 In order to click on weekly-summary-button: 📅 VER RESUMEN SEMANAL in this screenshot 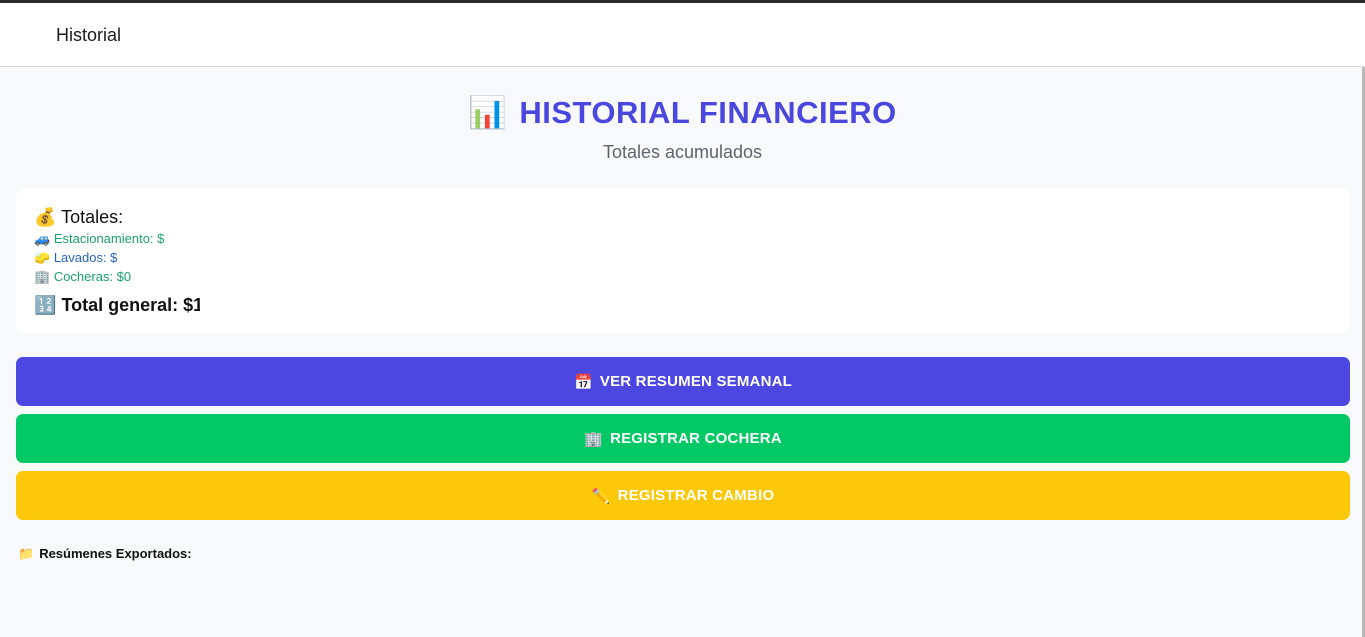, I will do `click(683, 381)`.